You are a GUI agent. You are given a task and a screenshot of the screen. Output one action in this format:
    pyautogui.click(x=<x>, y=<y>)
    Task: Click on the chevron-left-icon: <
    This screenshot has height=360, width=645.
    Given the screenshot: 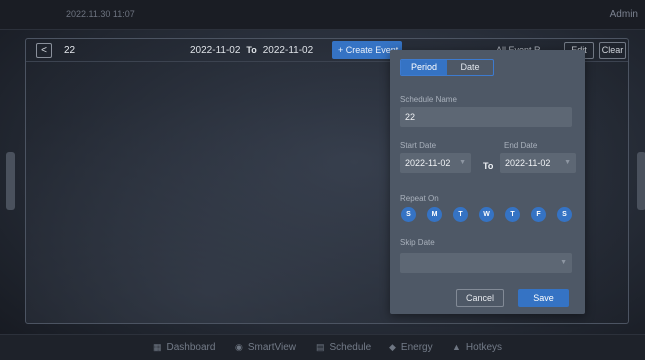 What is the action you would take?
    pyautogui.click(x=44, y=50)
    